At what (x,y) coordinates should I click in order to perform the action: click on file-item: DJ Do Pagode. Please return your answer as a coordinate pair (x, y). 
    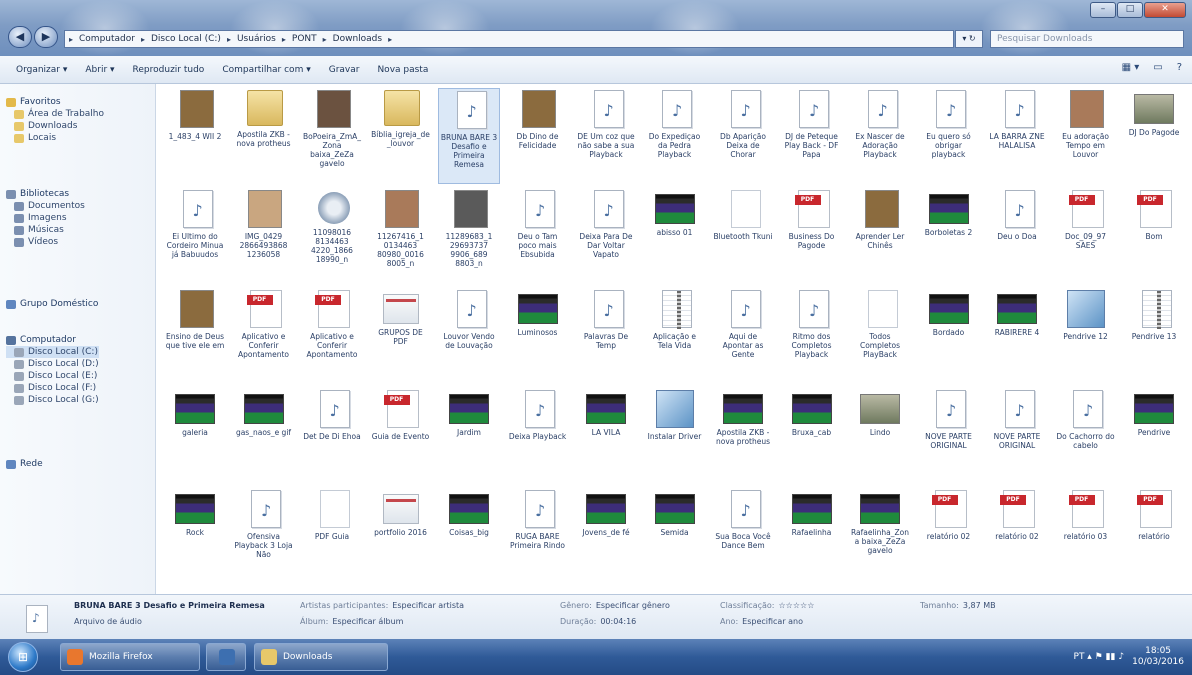
    Looking at the image, I should click on (1154, 136).